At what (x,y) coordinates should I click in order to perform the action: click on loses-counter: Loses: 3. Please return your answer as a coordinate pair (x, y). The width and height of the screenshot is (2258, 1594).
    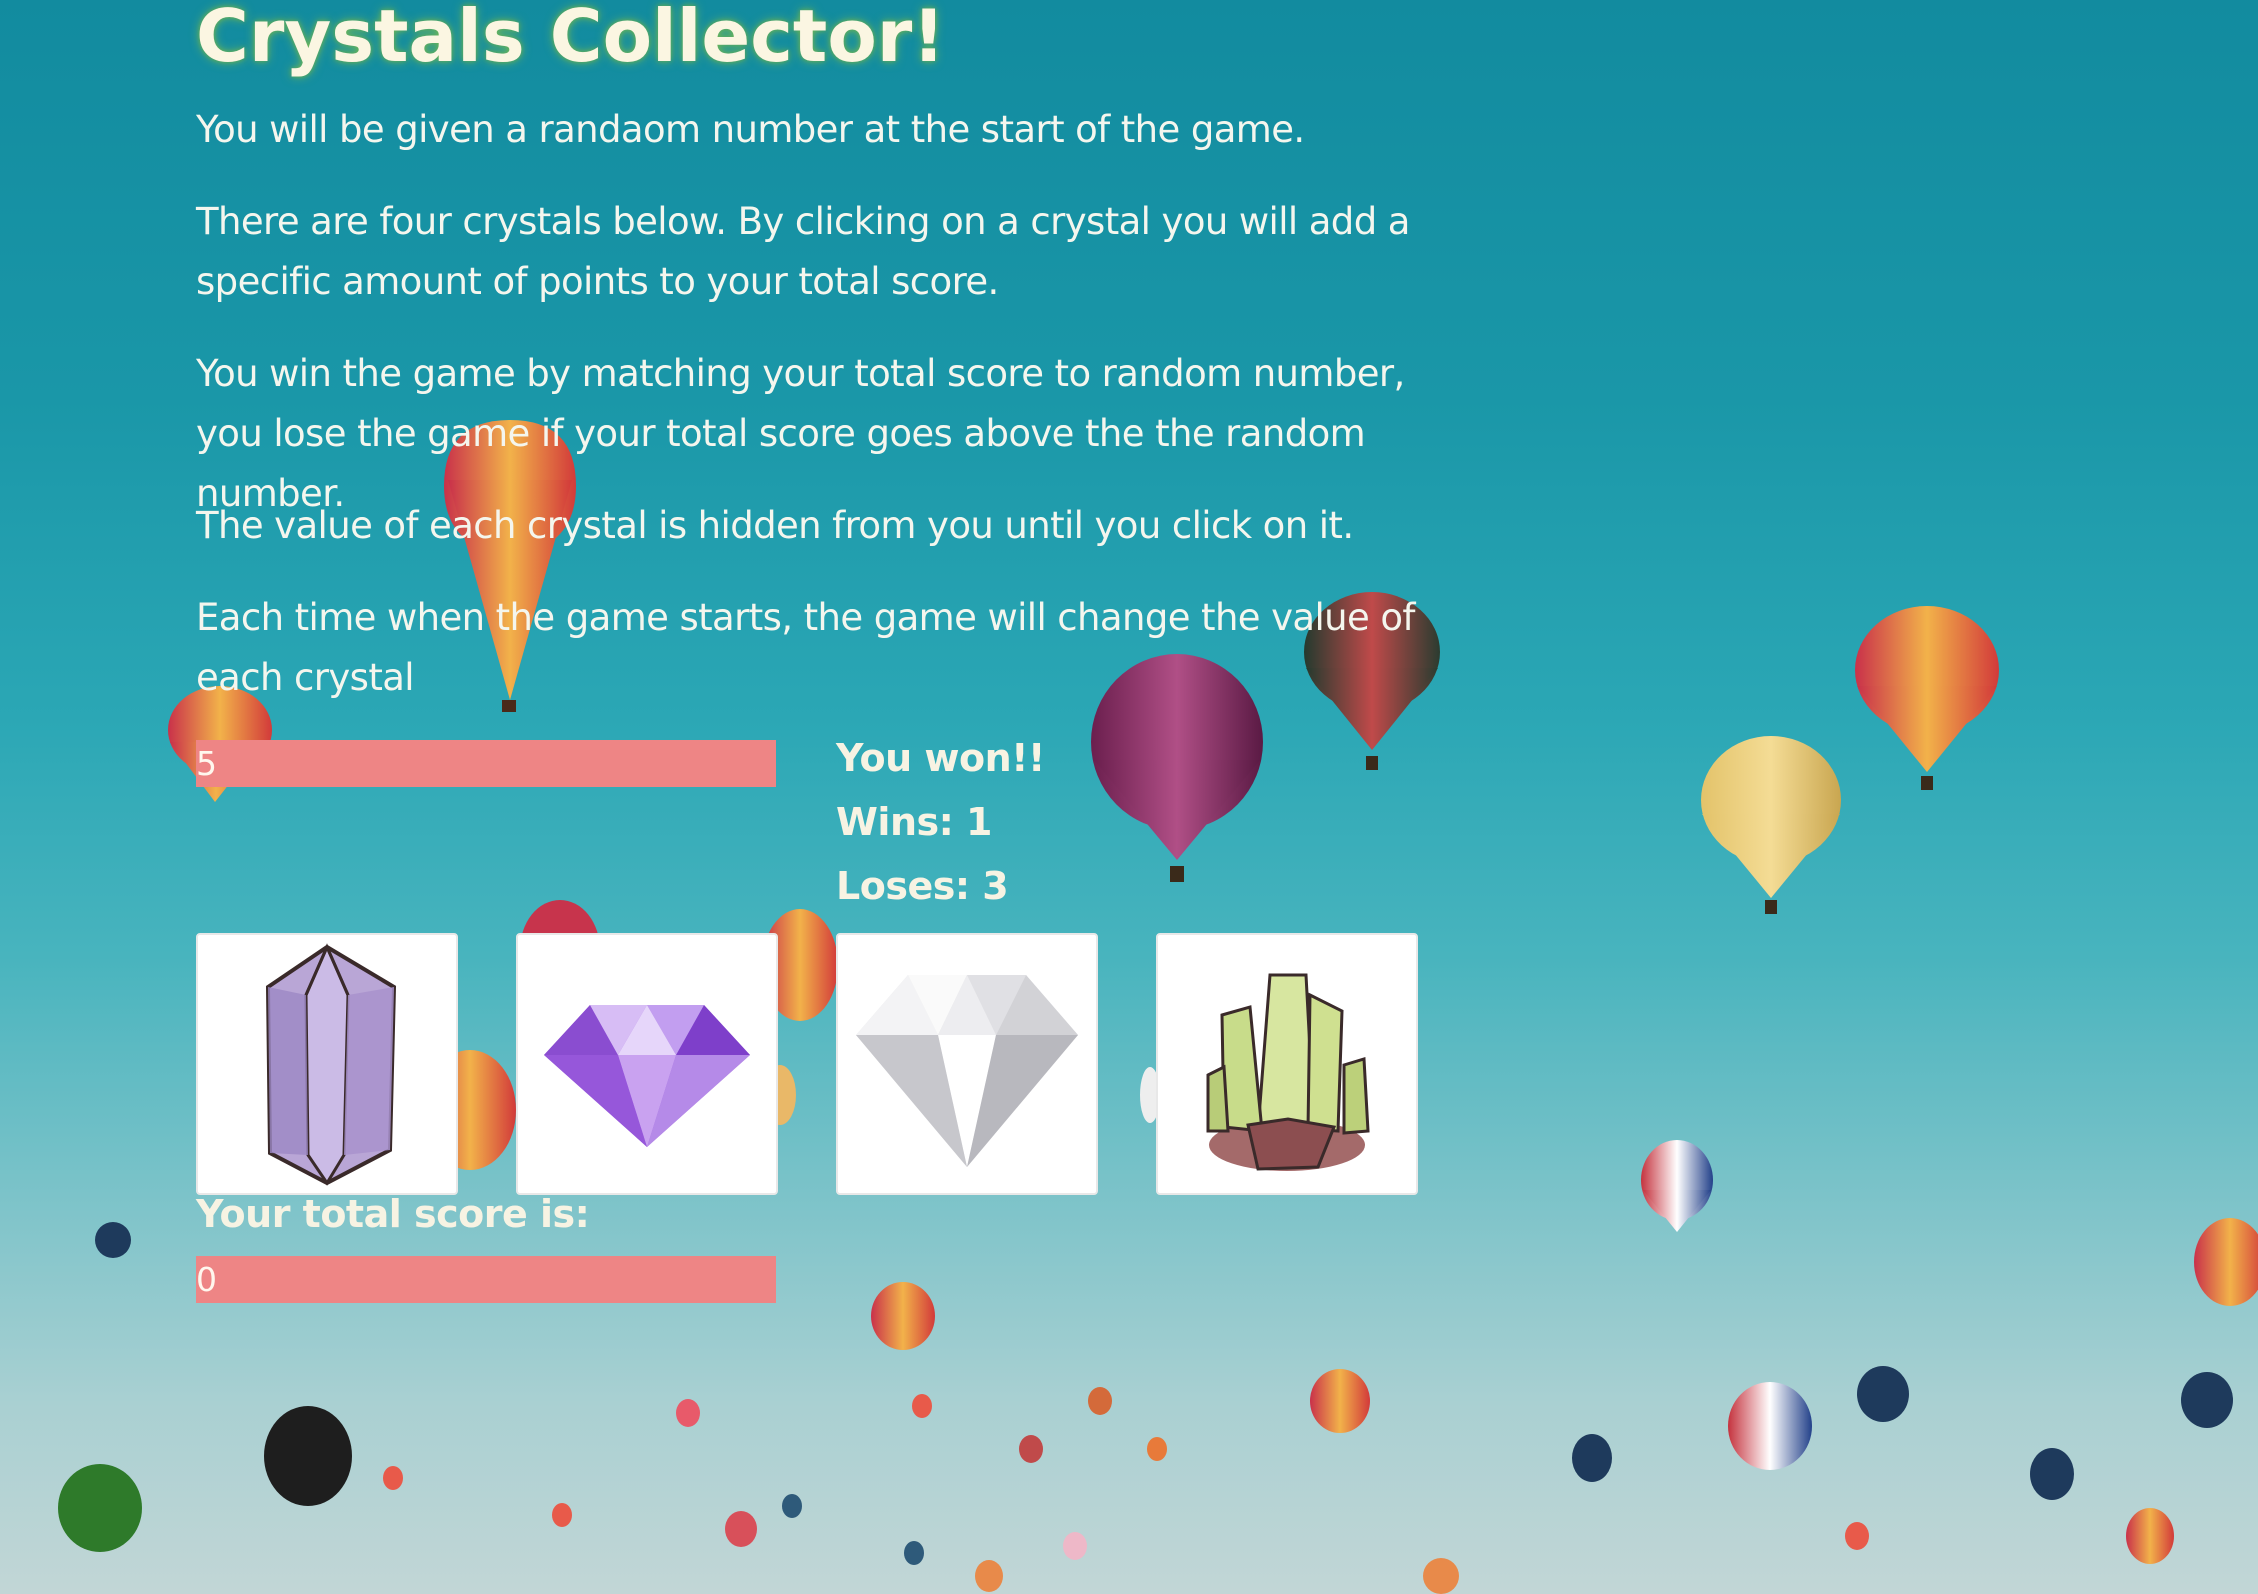
    Looking at the image, I should click on (922, 886).